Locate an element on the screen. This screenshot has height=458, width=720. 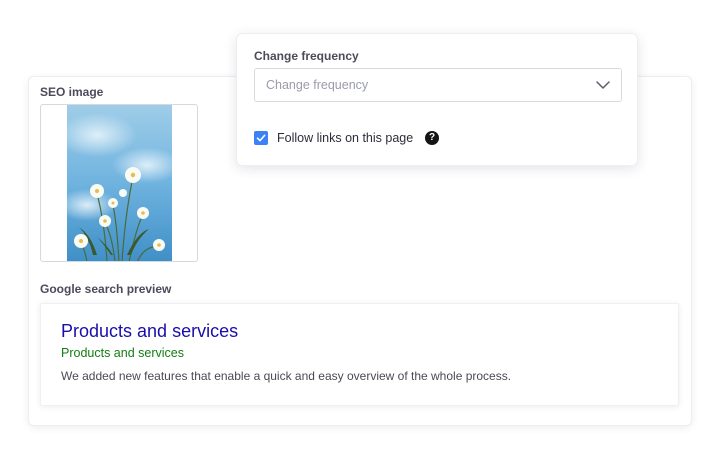
help-icon: ? is located at coordinates (432, 138).